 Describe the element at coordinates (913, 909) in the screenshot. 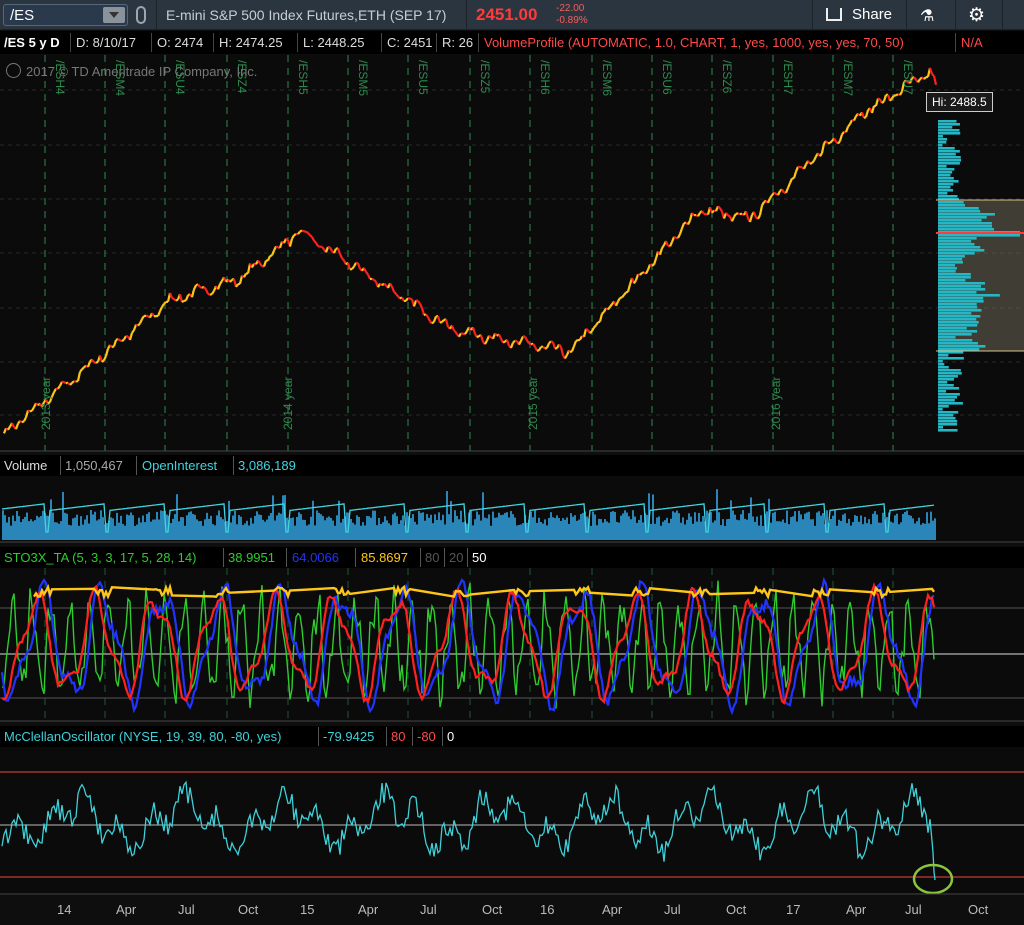

I see `x-axis-label: Jul` at that location.